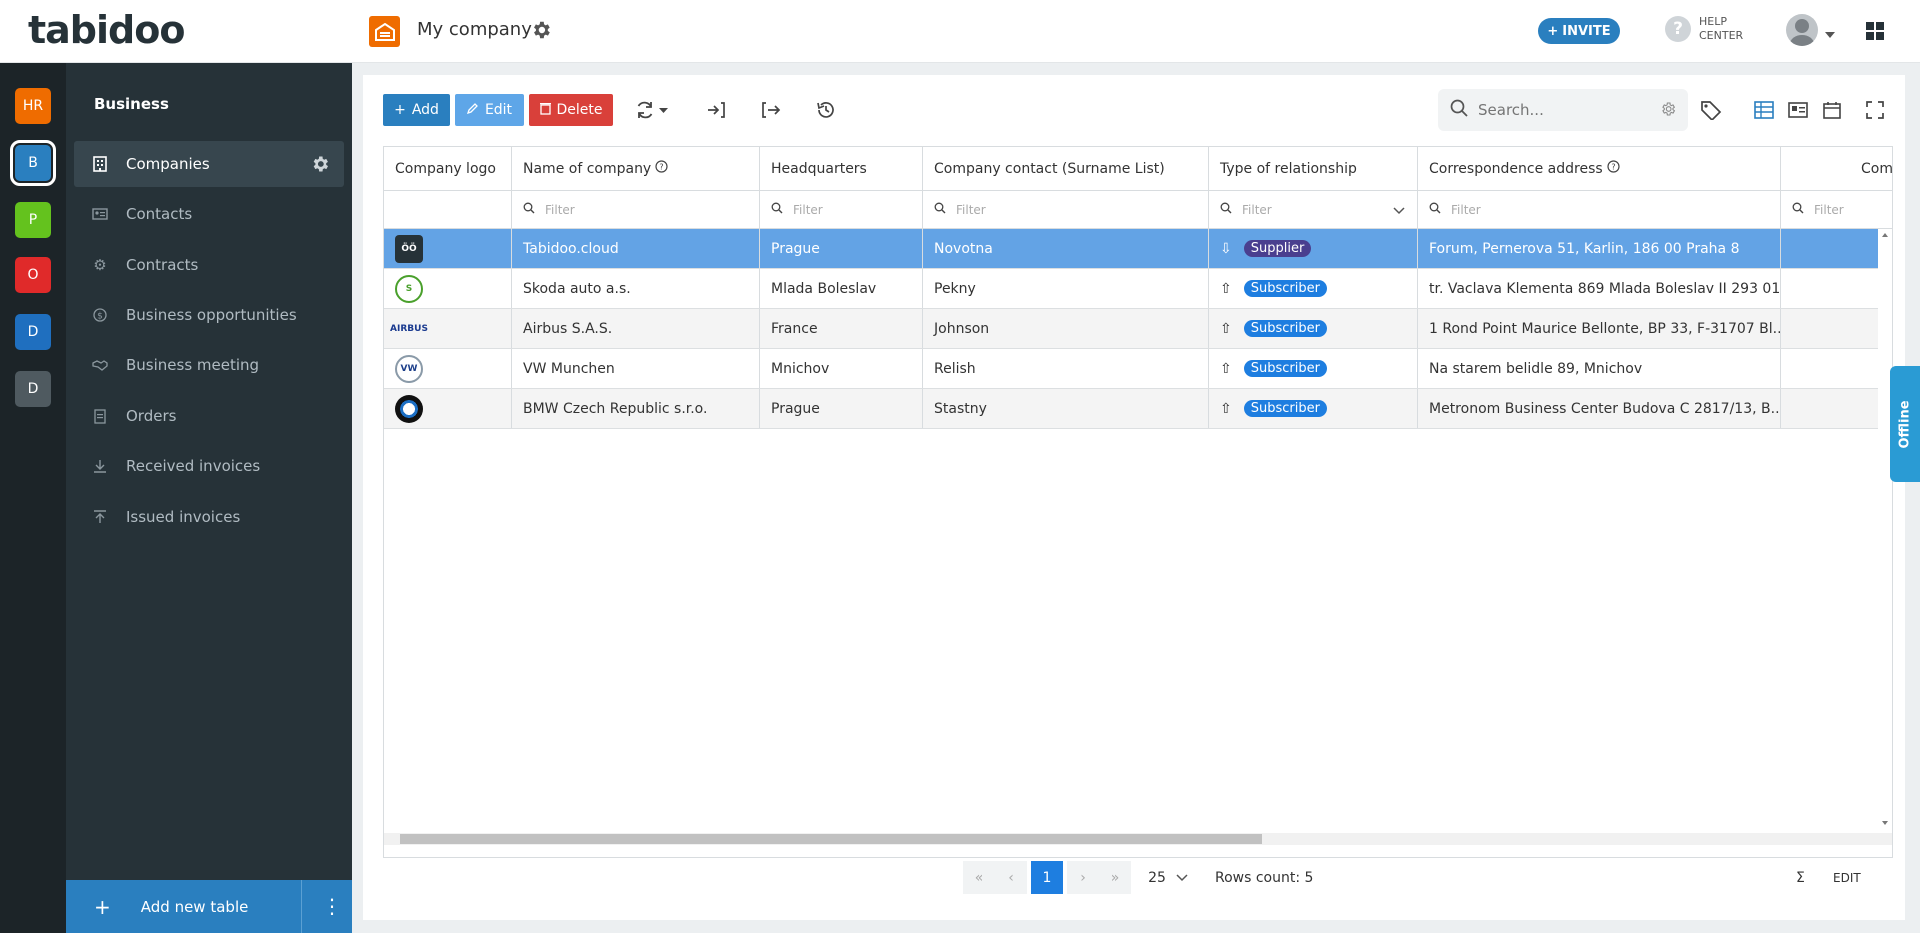  What do you see at coordinates (209, 416) in the screenshot?
I see `sidebar-item-orders: Orders` at bounding box center [209, 416].